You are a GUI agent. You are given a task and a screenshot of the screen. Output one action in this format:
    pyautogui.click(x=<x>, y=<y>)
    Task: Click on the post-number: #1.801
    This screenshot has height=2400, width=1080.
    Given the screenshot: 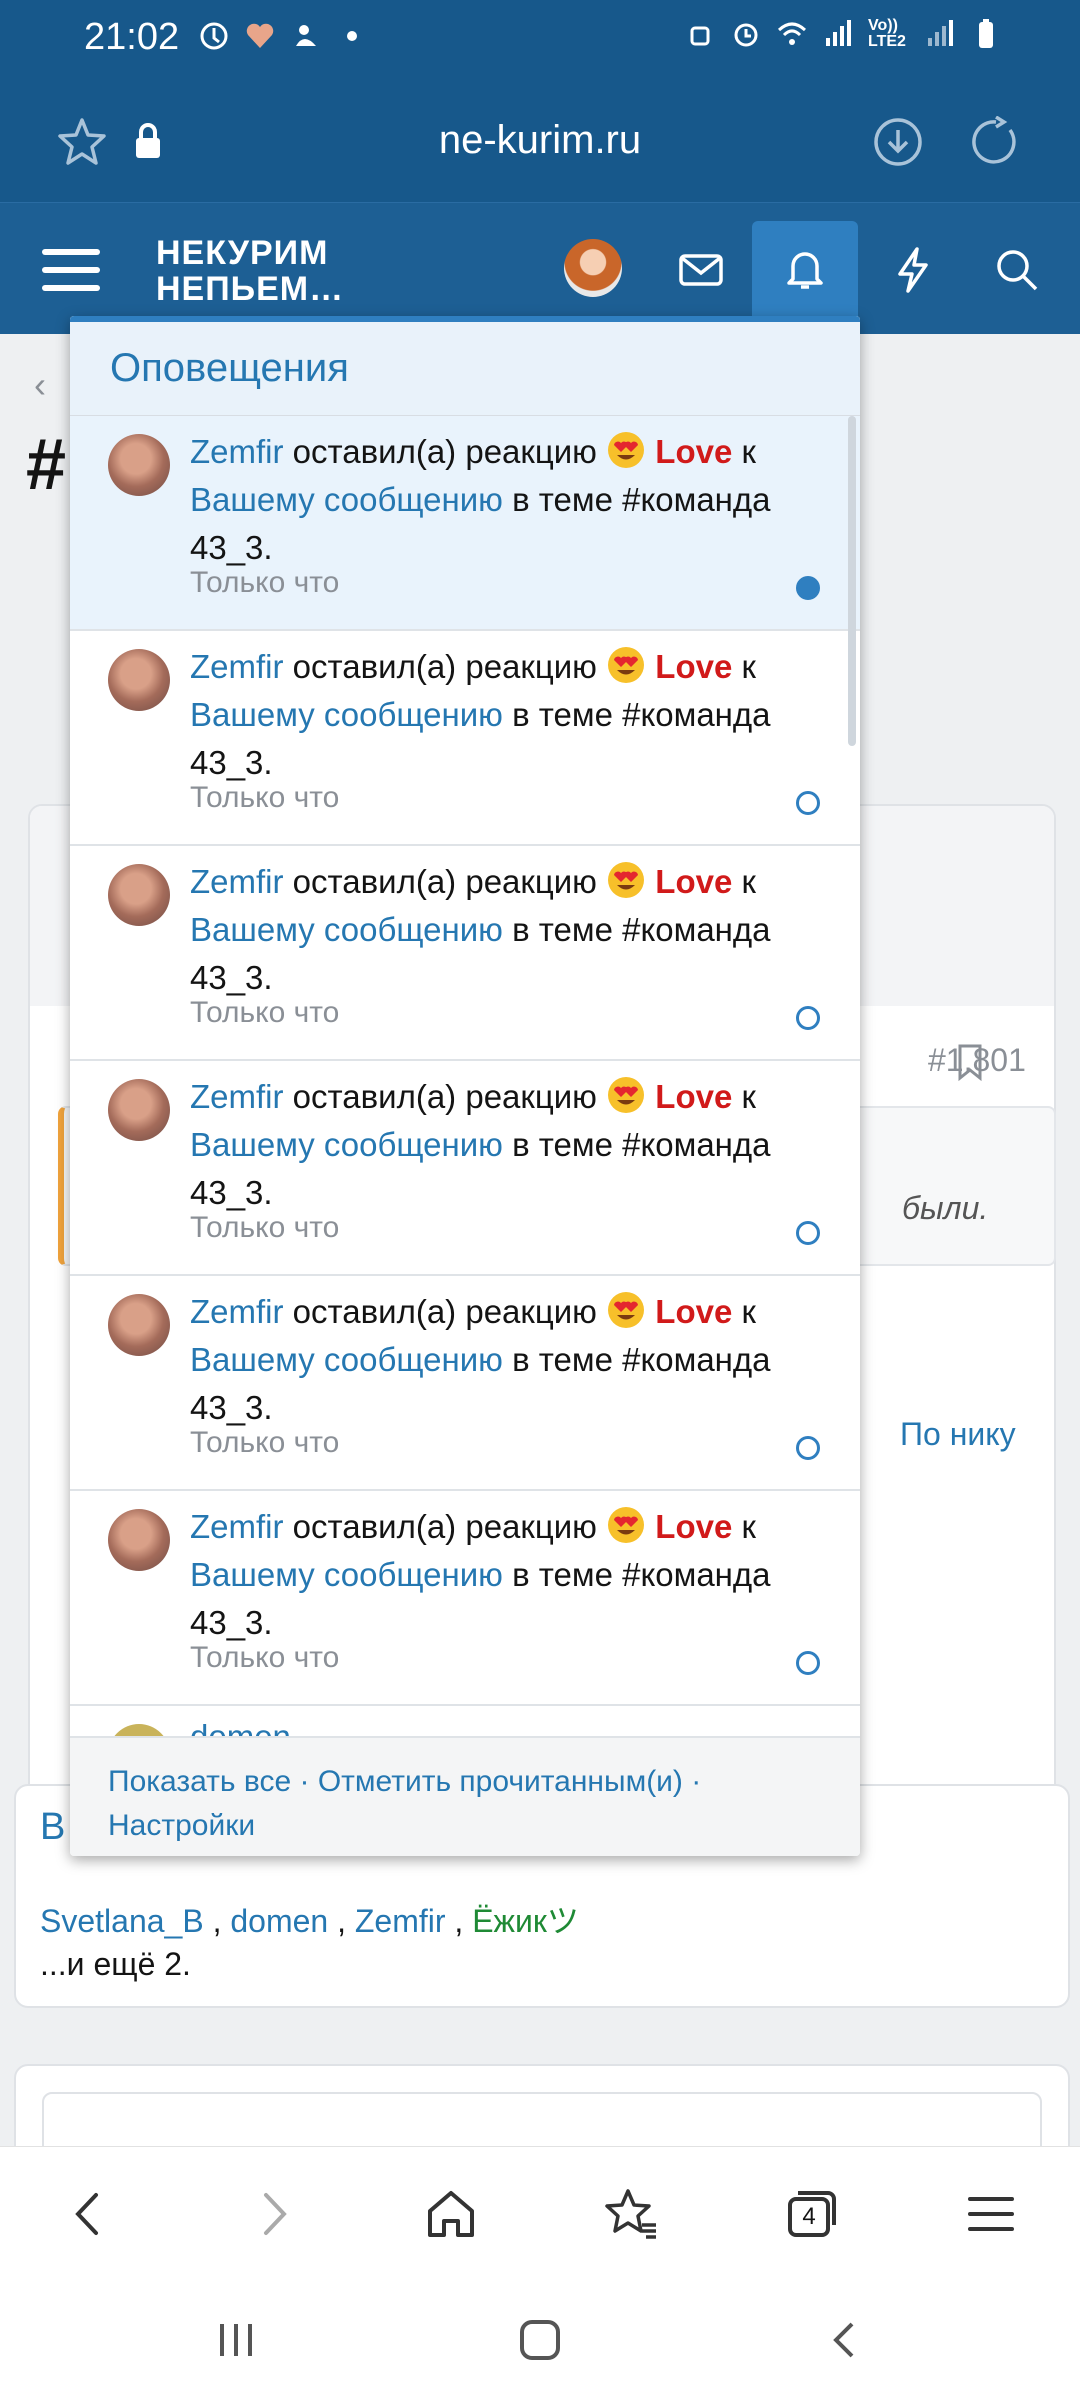 What is the action you would take?
    pyautogui.click(x=977, y=1060)
    